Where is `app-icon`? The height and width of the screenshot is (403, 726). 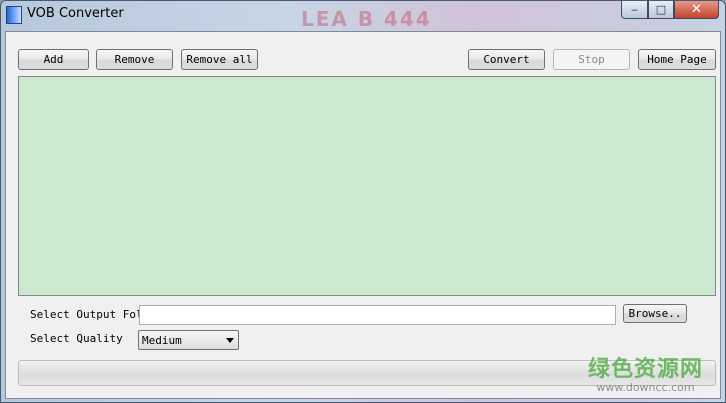
app-icon is located at coordinates (14, 15).